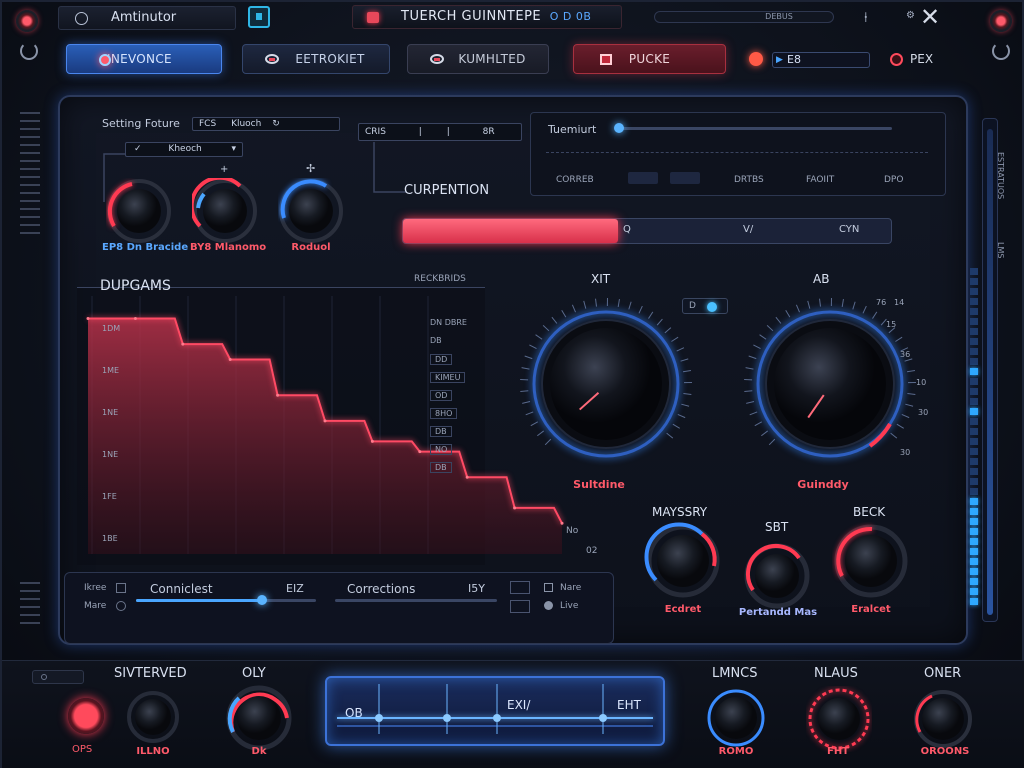  I want to click on readout-slider-thumb, so click(619, 128).